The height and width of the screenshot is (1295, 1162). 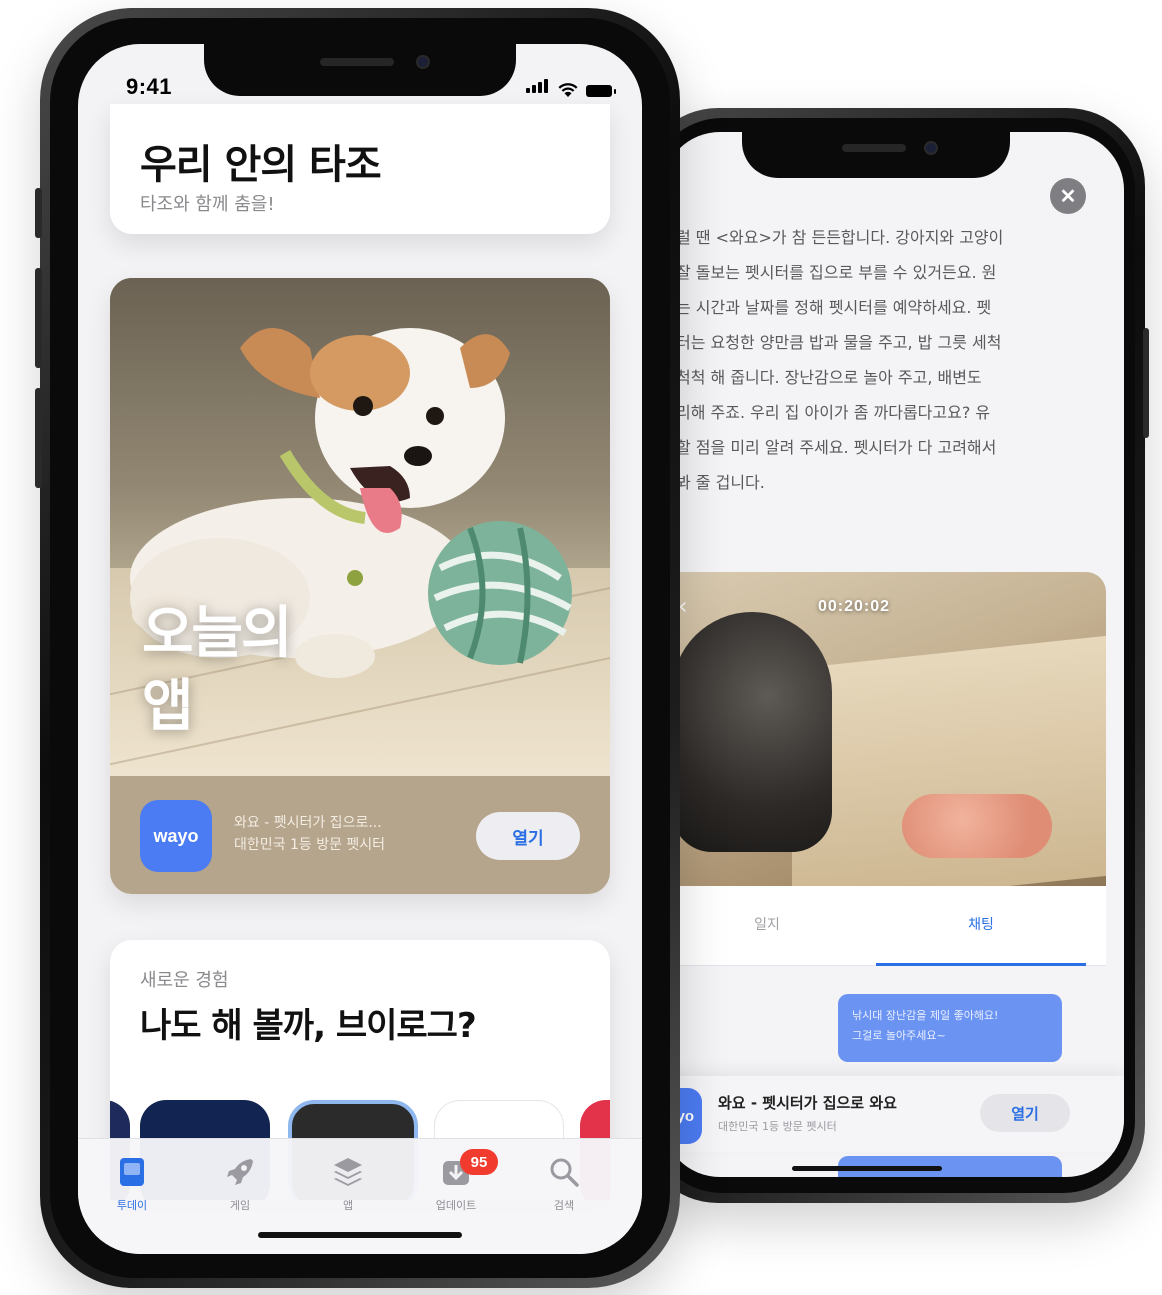 I want to click on article-line: 터는 요청한 양만큼 밥과 물을 주고, 밥 그릇 세척, so click(x=839, y=342).